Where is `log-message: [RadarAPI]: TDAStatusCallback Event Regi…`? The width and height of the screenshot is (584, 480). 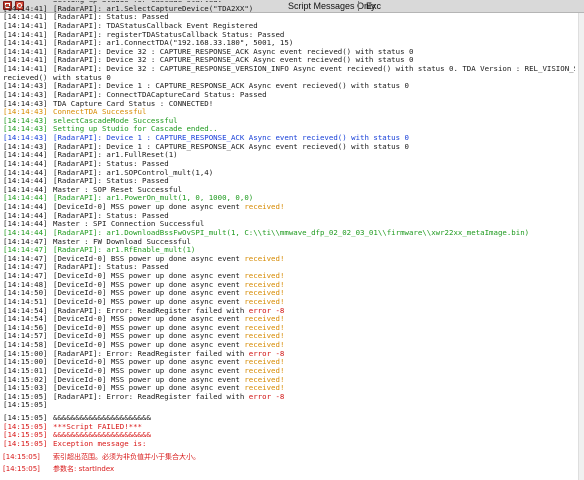
log-message: [RadarAPI]: TDAStatusCallback Event Regi… is located at coordinates (155, 26).